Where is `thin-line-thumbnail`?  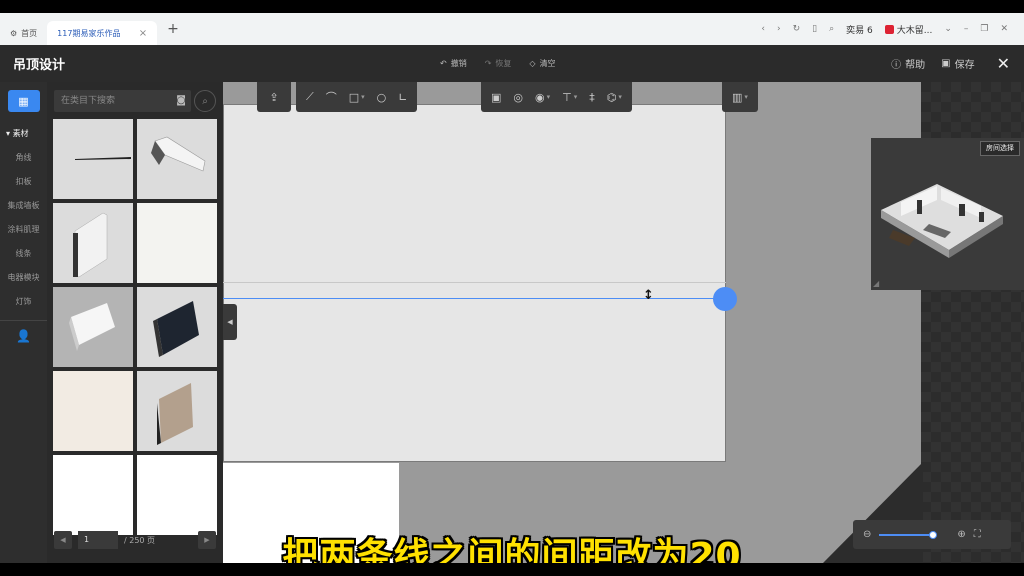 thin-line-thumbnail is located at coordinates (103, 158).